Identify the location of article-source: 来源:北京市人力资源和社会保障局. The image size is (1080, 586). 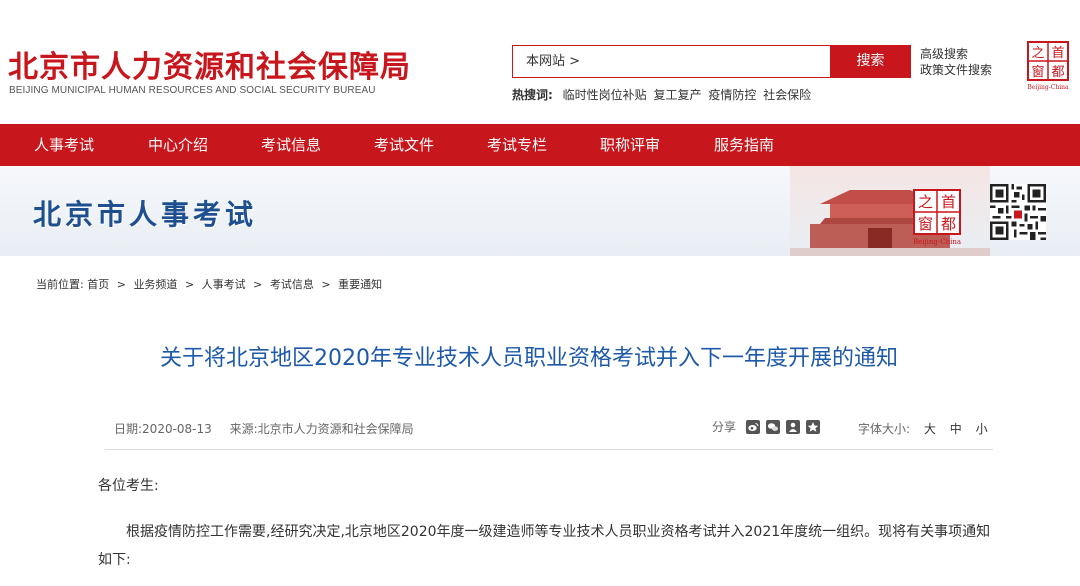
(321, 429).